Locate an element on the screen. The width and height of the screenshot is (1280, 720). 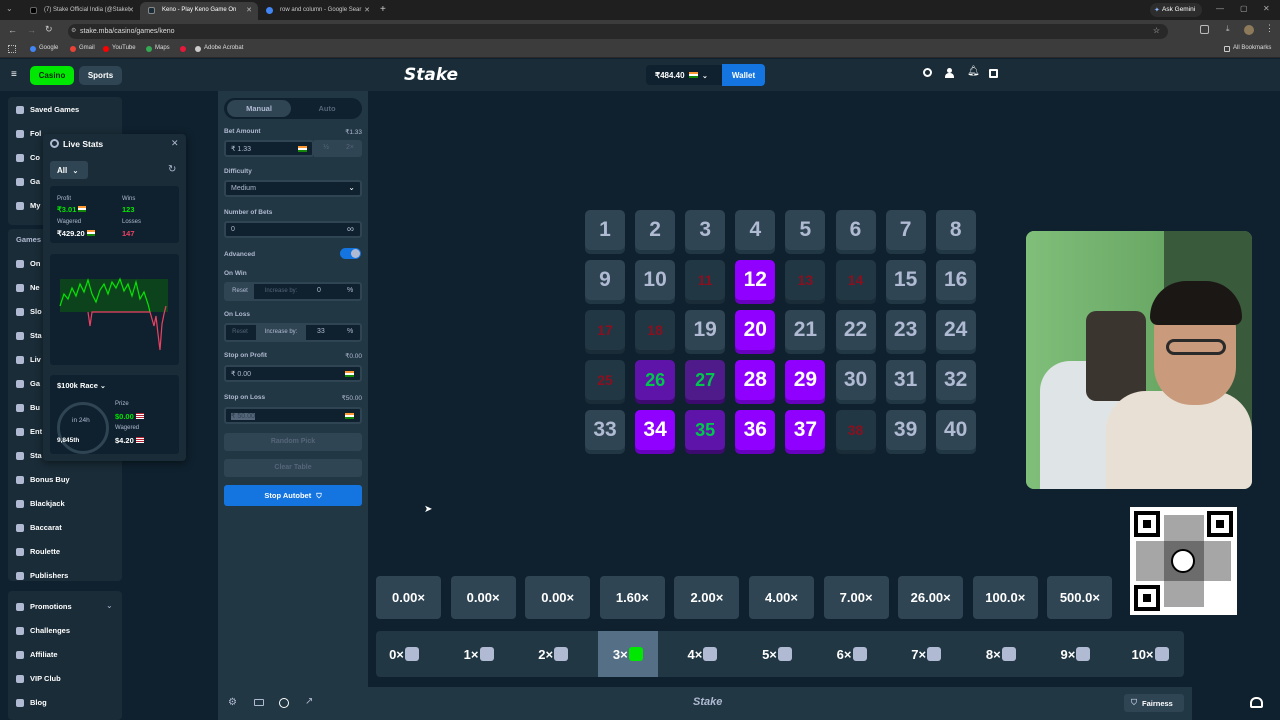
keno-tile: 7 is located at coordinates (905, 230).